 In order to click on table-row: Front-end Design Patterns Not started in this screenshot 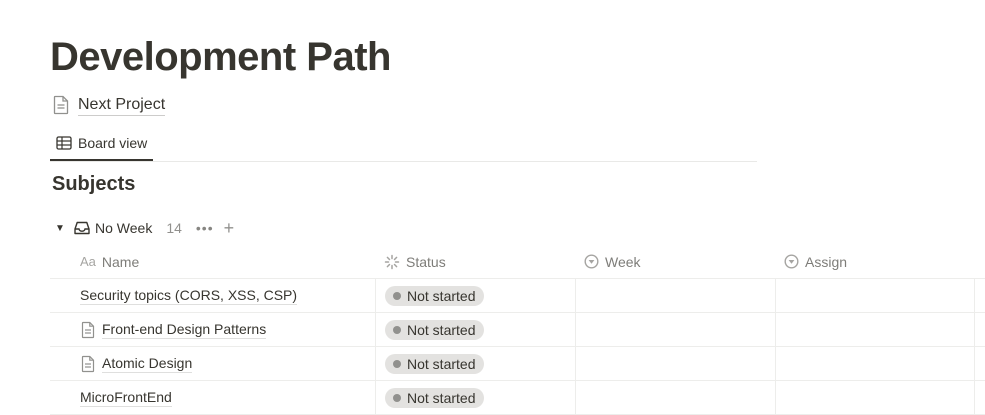, I will do `click(517, 330)`.